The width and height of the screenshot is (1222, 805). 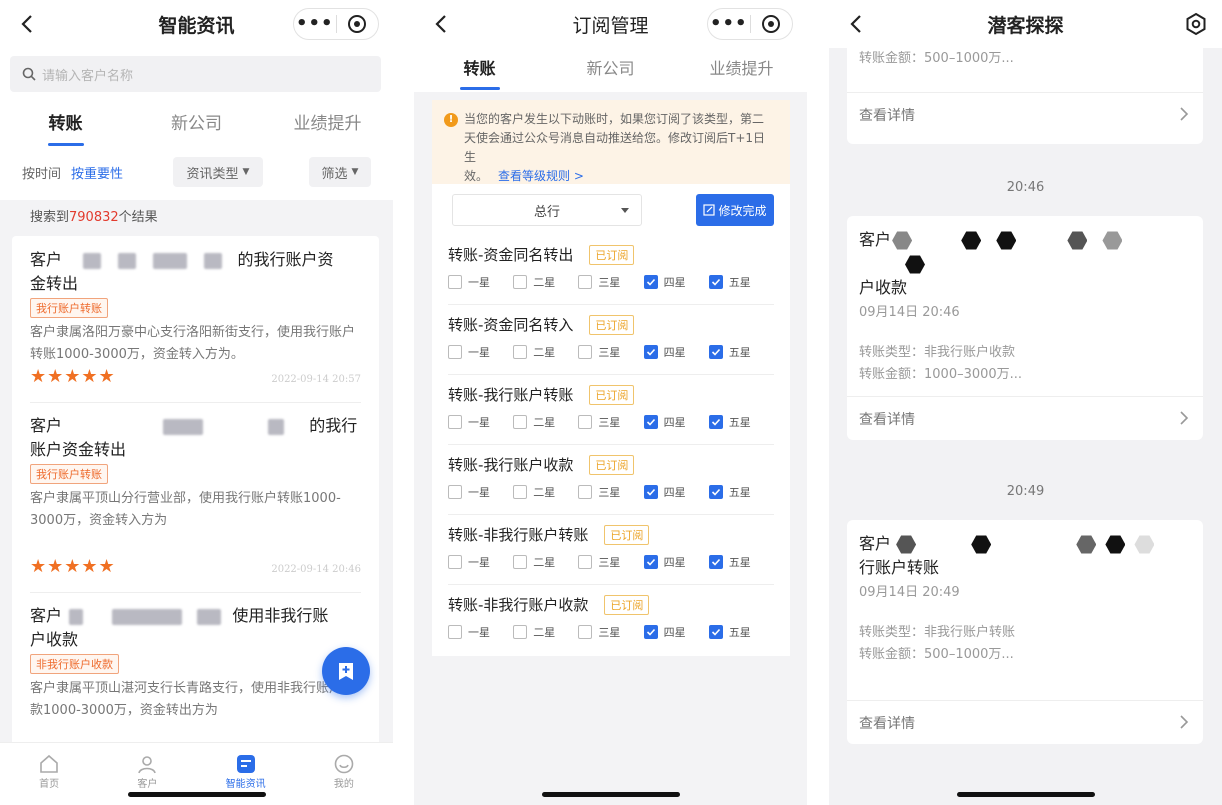 What do you see at coordinates (97, 172) in the screenshot?
I see `sort-by-importance: 按重要性` at bounding box center [97, 172].